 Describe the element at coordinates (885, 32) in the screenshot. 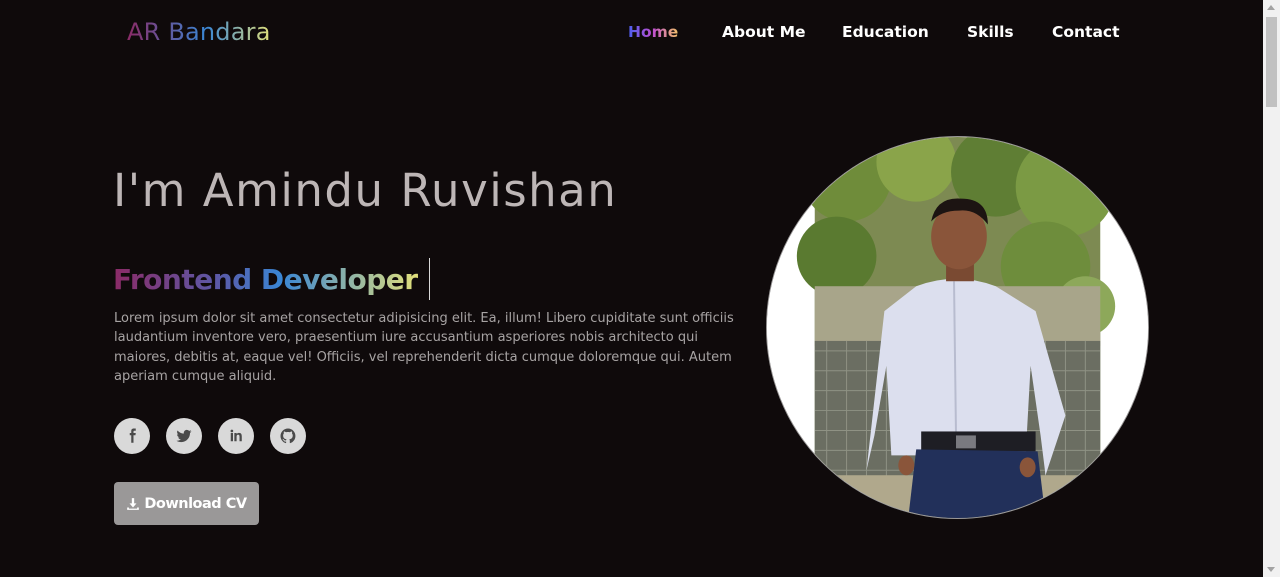

I see `nav-link-education: Education` at that location.